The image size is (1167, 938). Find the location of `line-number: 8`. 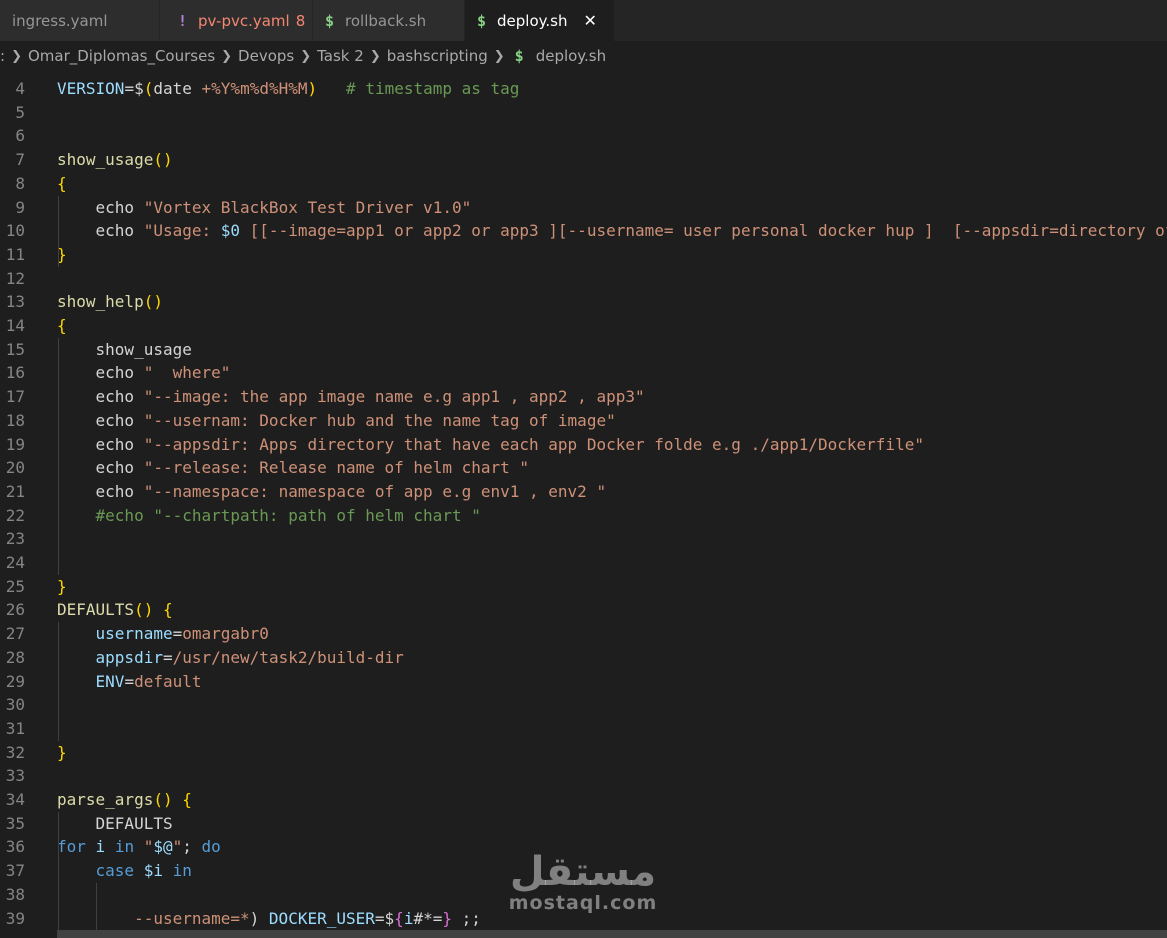

line-number: 8 is located at coordinates (20, 183).